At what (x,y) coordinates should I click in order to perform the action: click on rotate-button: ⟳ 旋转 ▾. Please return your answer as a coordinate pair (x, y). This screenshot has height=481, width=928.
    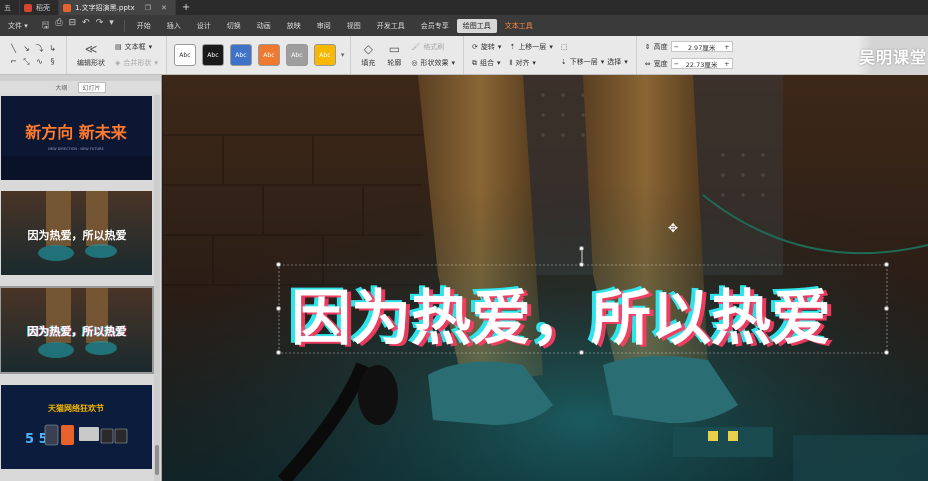
    Looking at the image, I should click on (486, 47).